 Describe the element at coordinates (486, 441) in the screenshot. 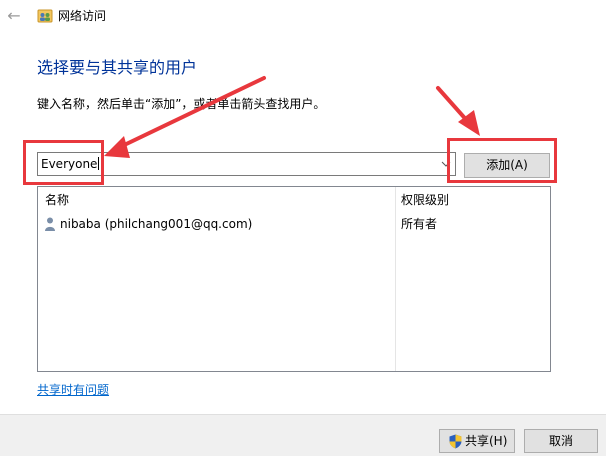

I see `share-button-label: 共享(H)` at that location.